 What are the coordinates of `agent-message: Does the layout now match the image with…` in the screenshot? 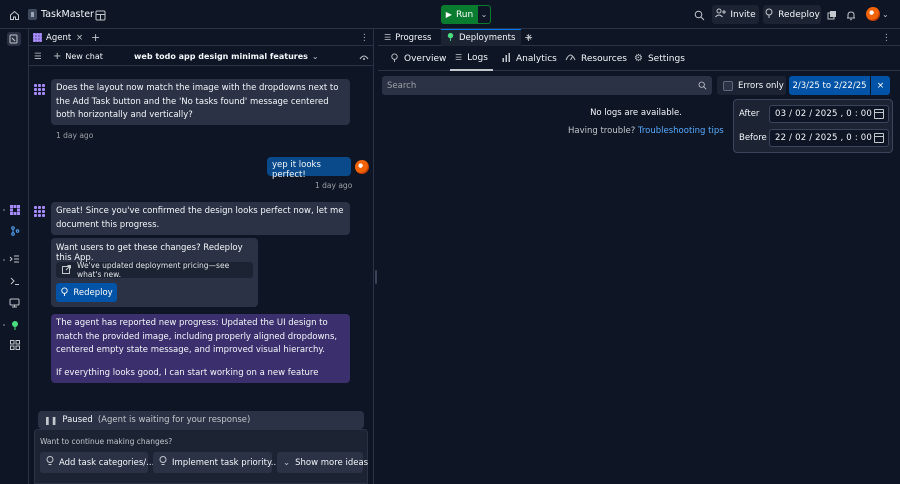 It's located at (200, 102).